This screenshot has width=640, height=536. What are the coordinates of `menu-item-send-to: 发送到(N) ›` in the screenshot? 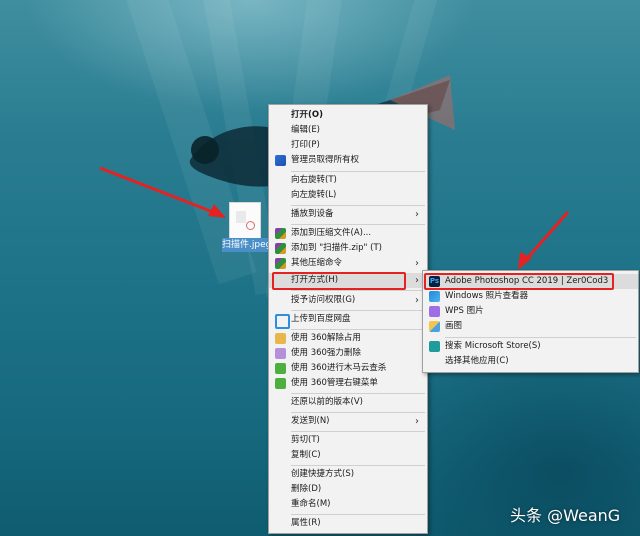 It's located at (348, 421).